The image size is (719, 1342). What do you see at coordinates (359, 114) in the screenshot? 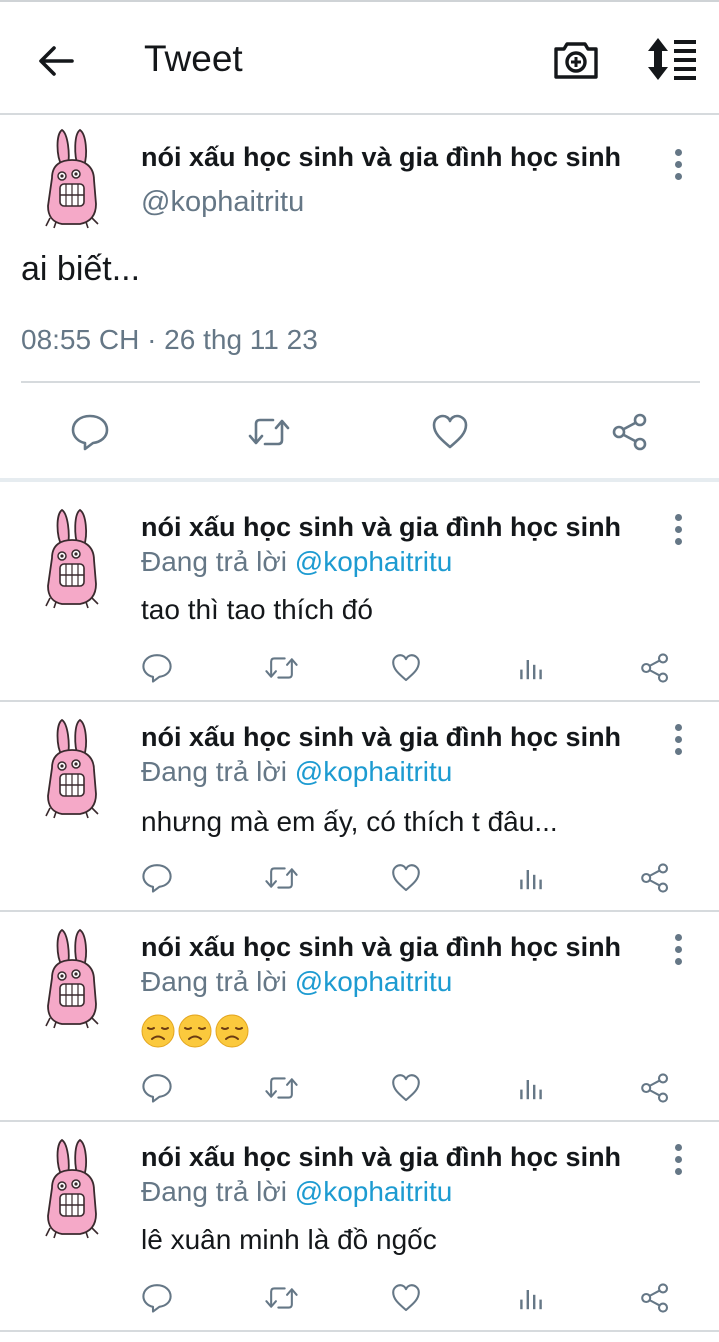
I see `app-bar-divider` at bounding box center [359, 114].